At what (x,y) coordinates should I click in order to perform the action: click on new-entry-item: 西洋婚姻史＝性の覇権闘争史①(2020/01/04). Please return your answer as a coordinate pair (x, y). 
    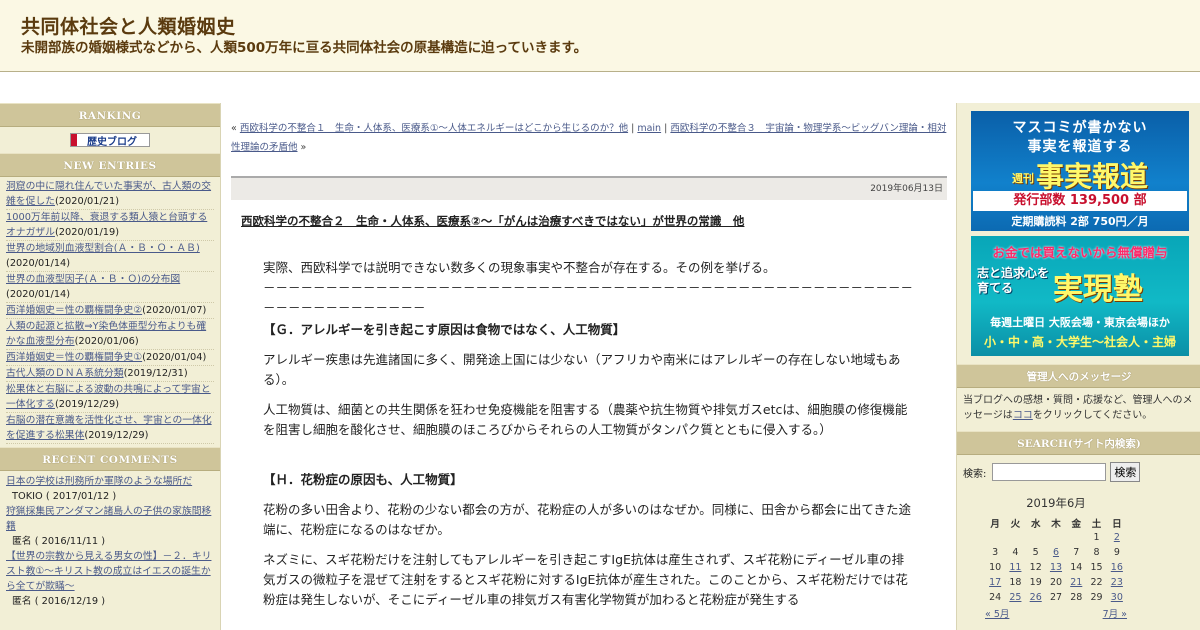
    Looking at the image, I should click on (110, 358).